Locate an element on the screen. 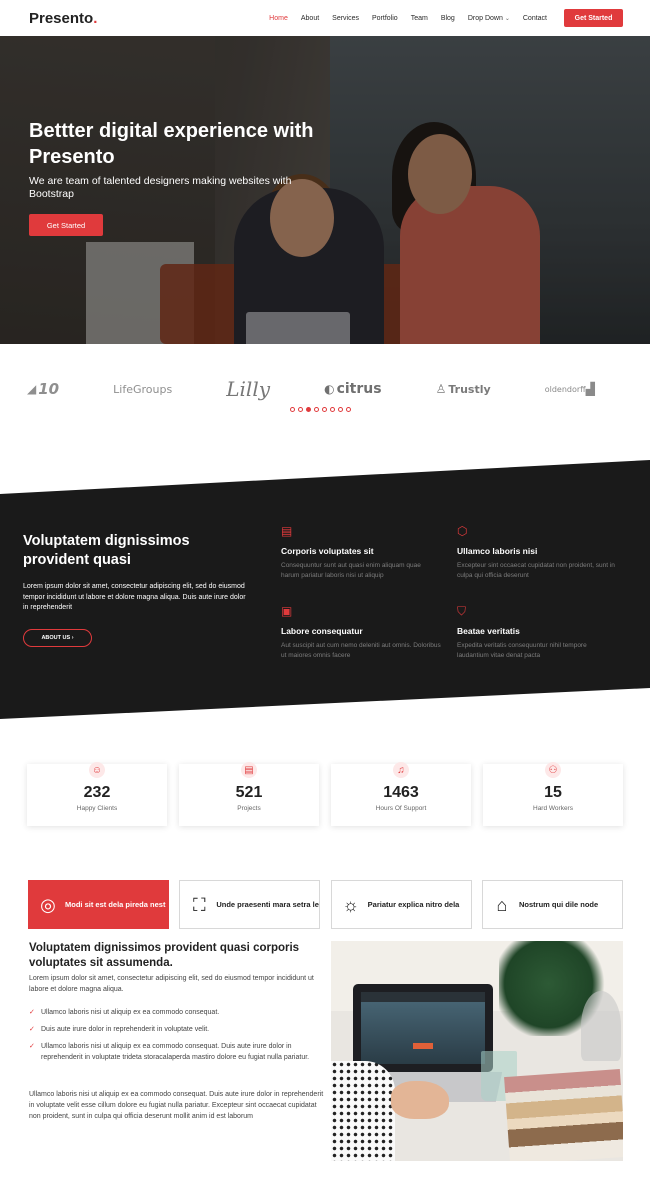 This screenshot has height=1197, width=650. tab-2: ⛶ Unde praesenti mara setra le is located at coordinates (250, 904).